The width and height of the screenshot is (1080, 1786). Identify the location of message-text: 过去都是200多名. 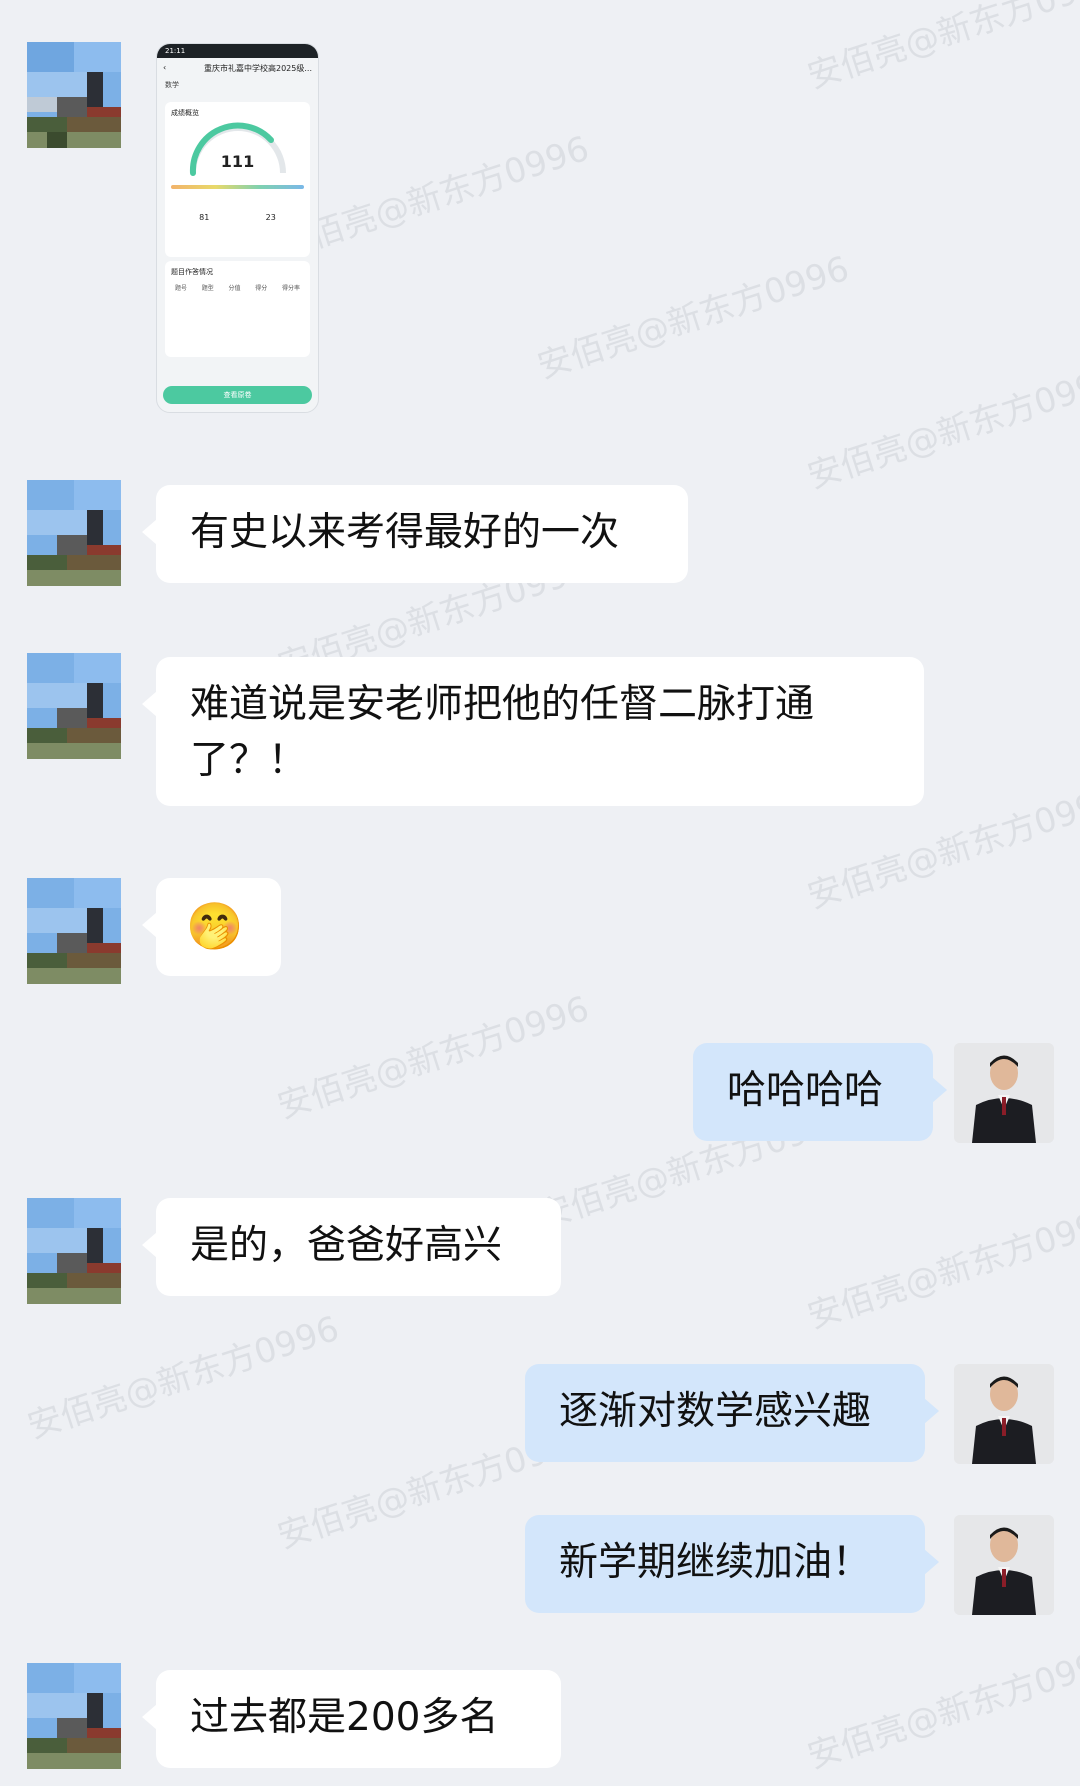
(344, 1717).